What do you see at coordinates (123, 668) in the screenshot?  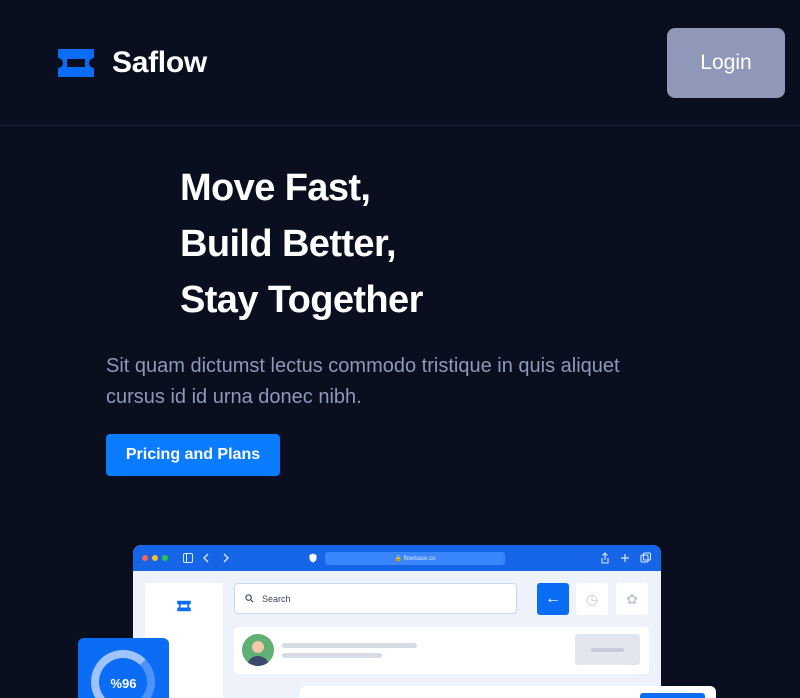 I see `stat-card: %96` at bounding box center [123, 668].